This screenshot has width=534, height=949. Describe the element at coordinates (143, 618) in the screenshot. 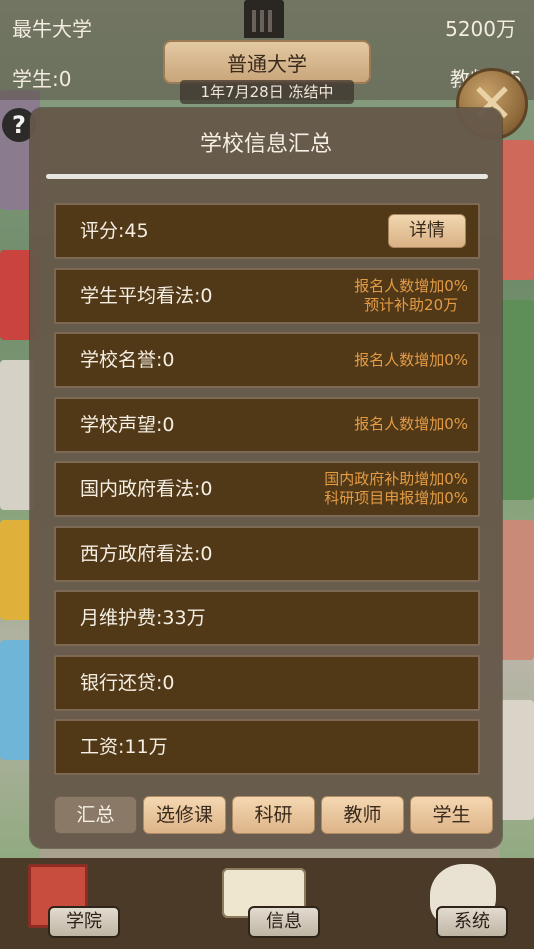

I see `row-label: 月维护费:33万` at that location.